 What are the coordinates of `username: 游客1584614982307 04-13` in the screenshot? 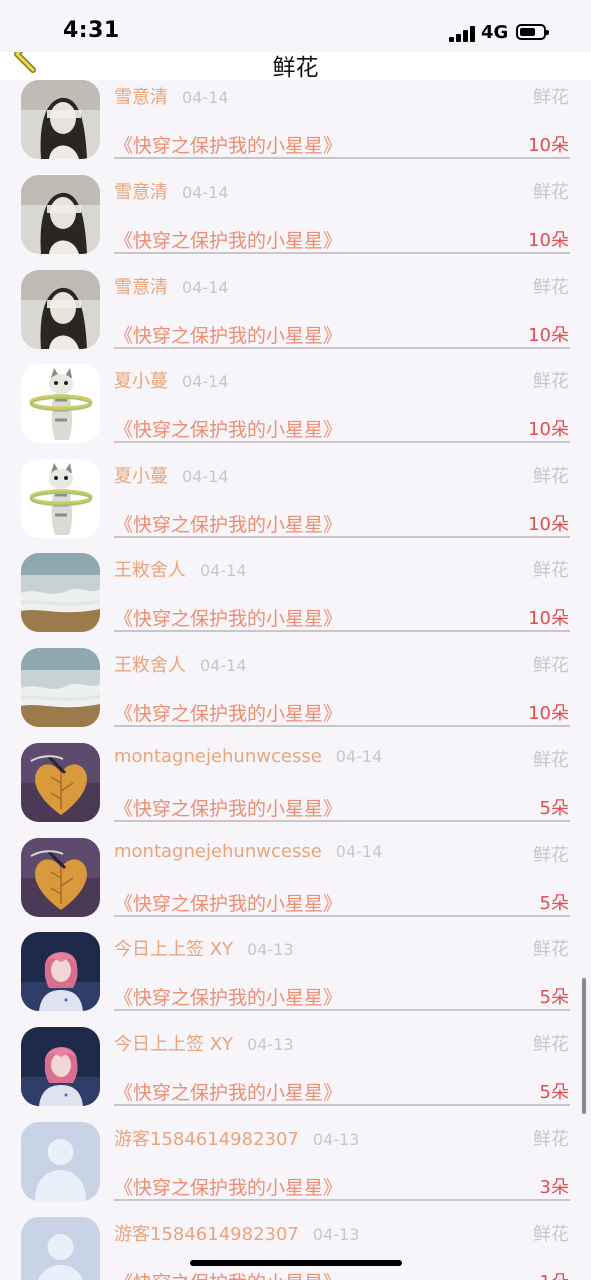 It's located at (236, 1138).